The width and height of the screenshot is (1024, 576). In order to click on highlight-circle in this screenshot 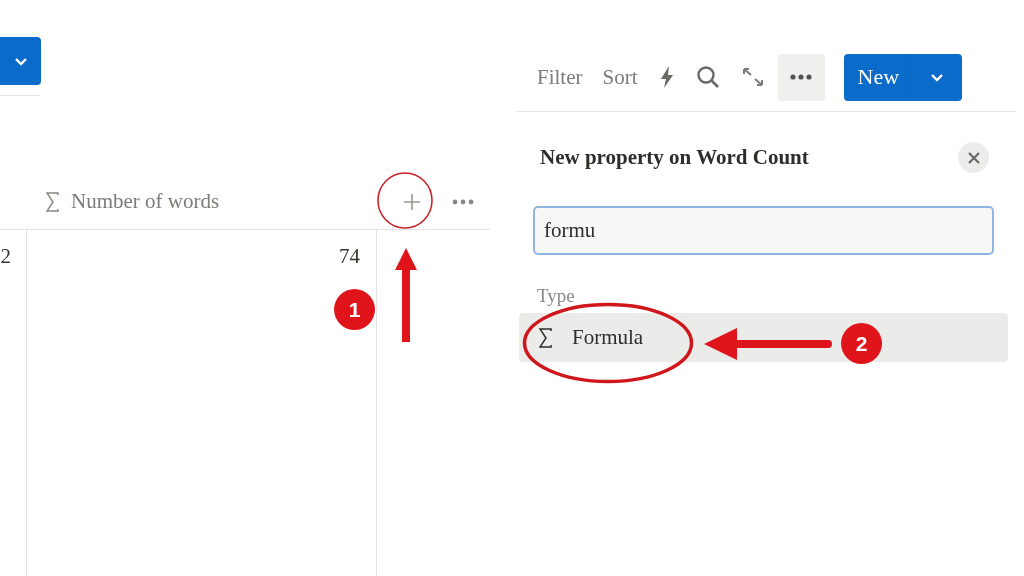, I will do `click(405, 200)`.